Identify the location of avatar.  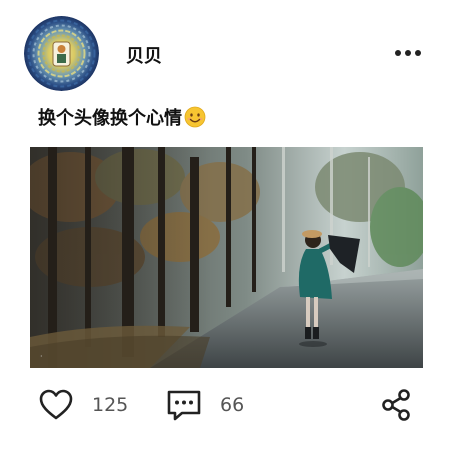
(61, 53).